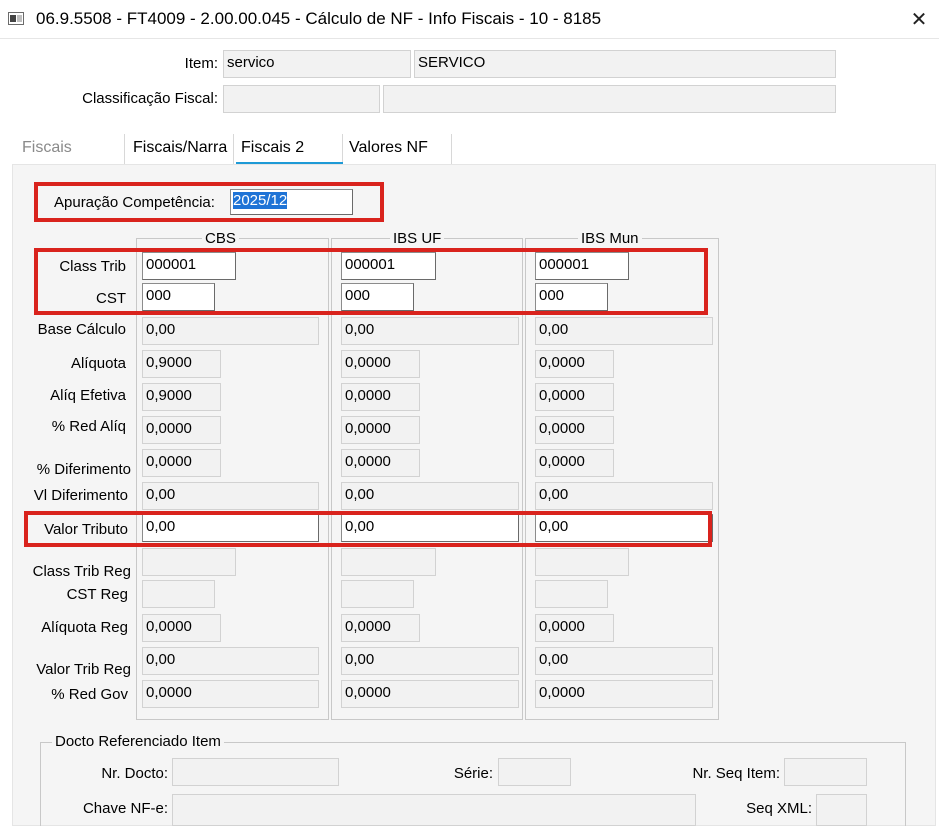 This screenshot has height=826, width=939. I want to click on ibs-uf-vl-diferimento-field: 0,00, so click(430, 496).